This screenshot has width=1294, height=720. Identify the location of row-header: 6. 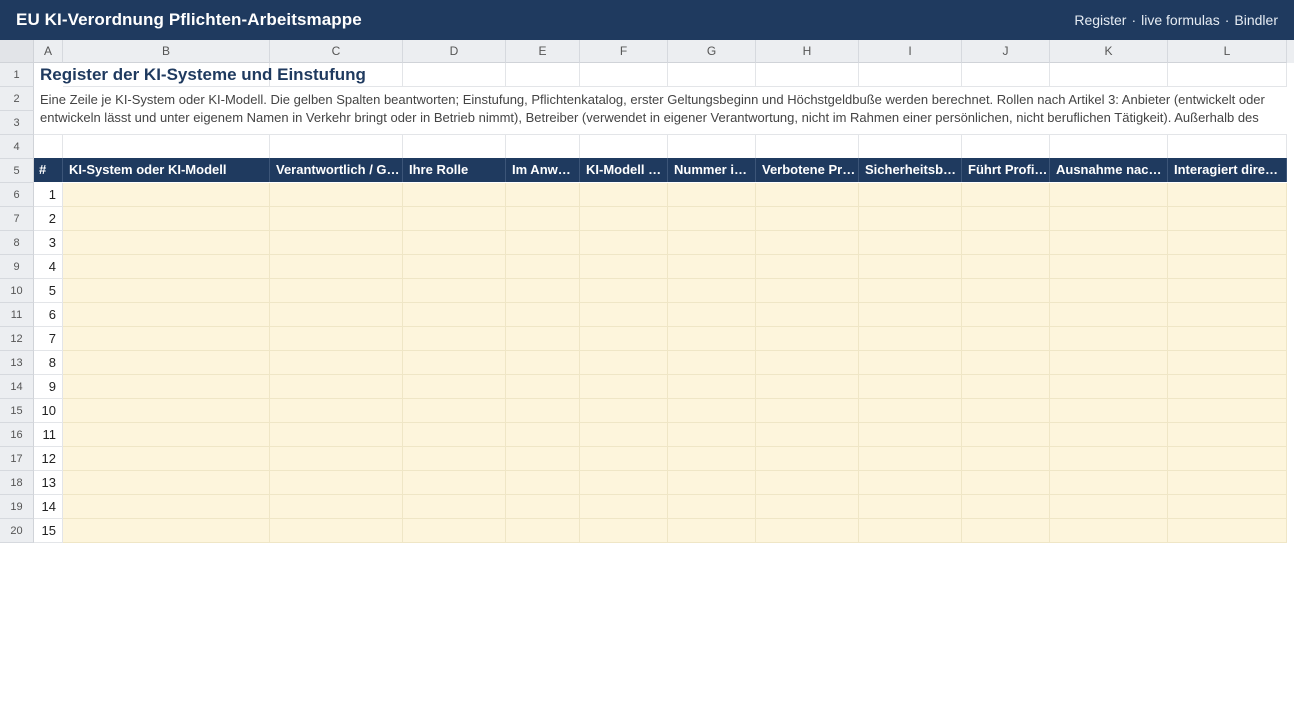
(17, 195).